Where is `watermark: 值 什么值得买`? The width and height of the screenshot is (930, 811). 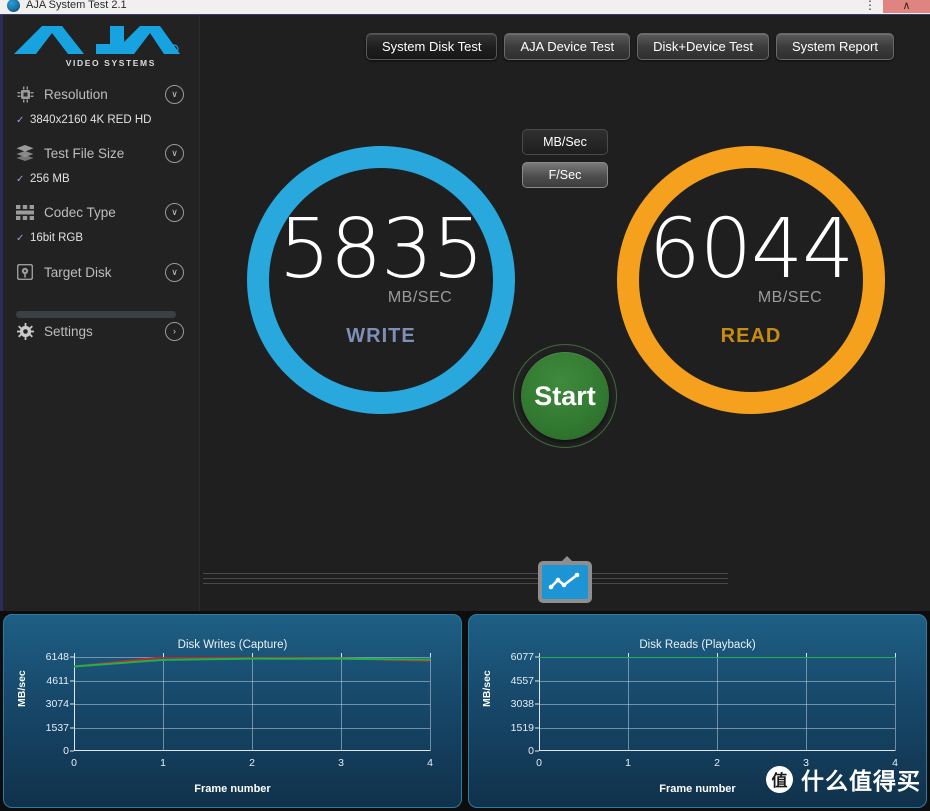 watermark: 值 什么值得买 is located at coordinates (843, 779).